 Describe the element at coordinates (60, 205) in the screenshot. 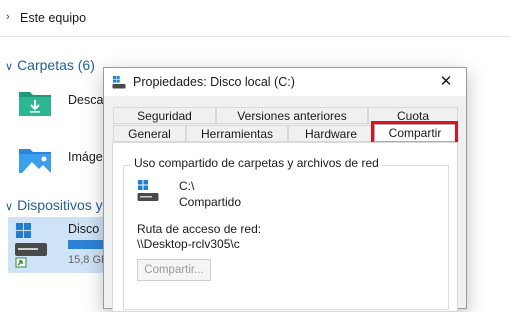

I see `group-title-devices: Dispositivos y` at that location.